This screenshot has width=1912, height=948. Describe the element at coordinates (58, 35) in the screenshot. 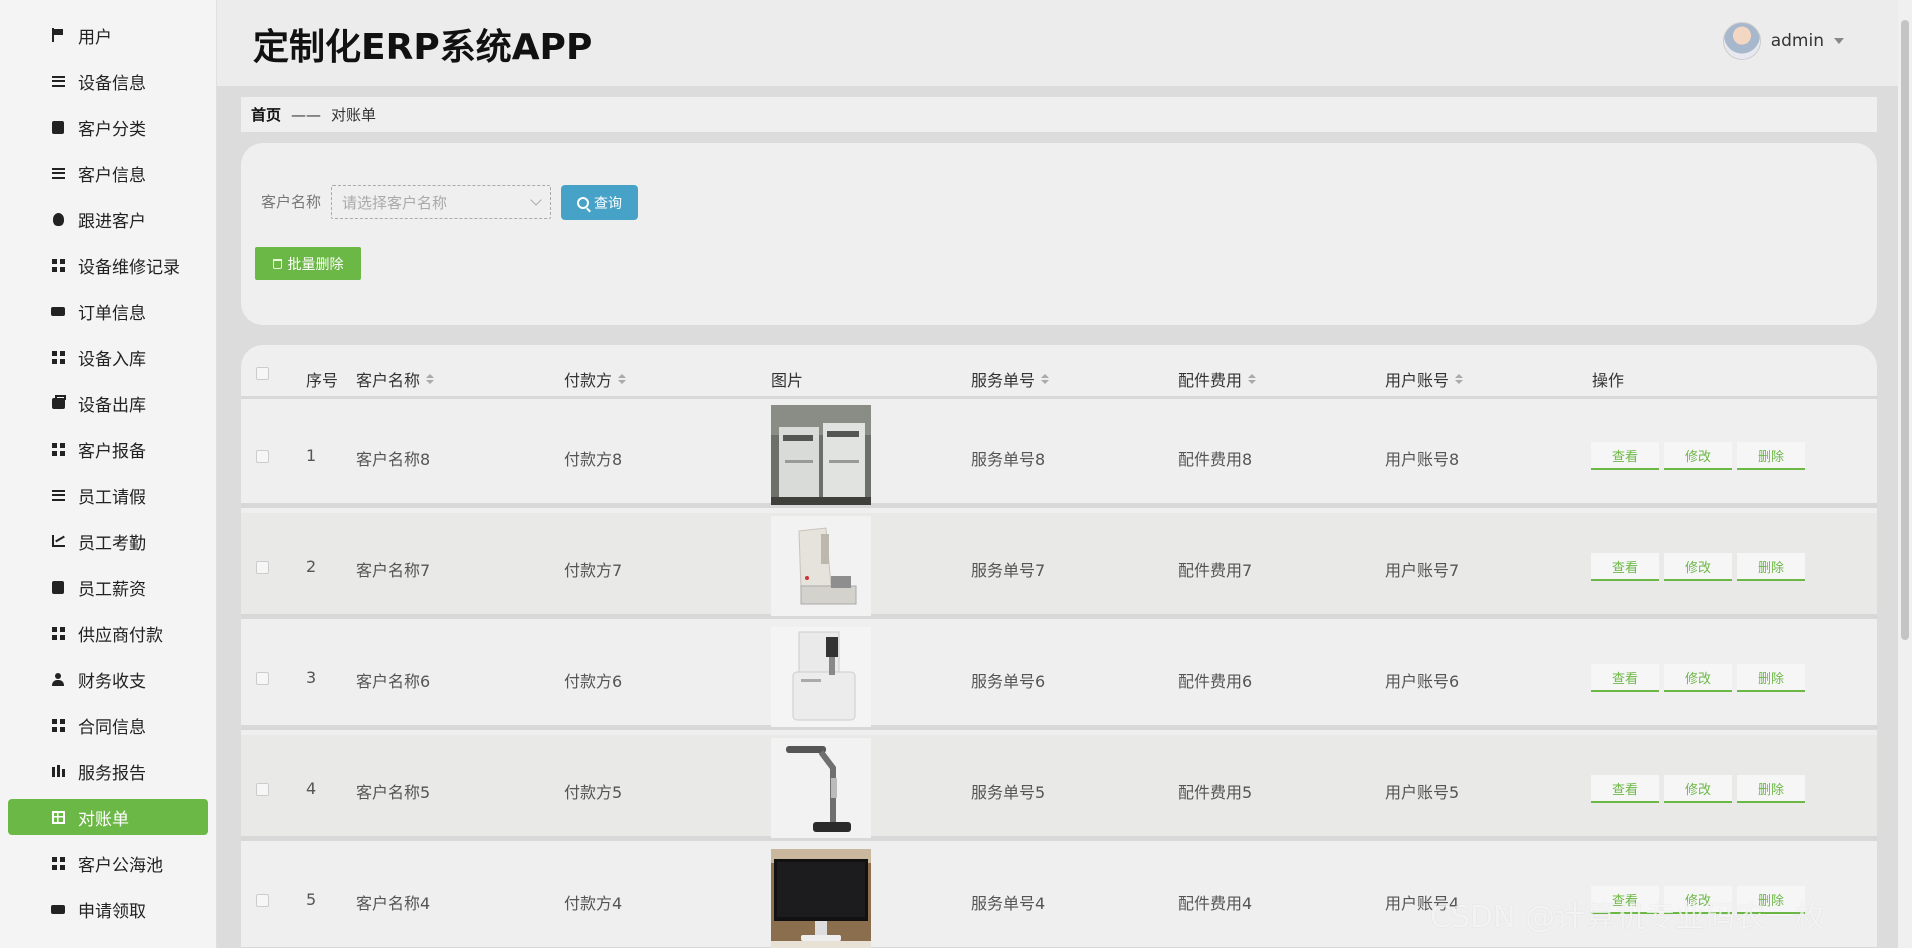

I see `flag-icon` at that location.